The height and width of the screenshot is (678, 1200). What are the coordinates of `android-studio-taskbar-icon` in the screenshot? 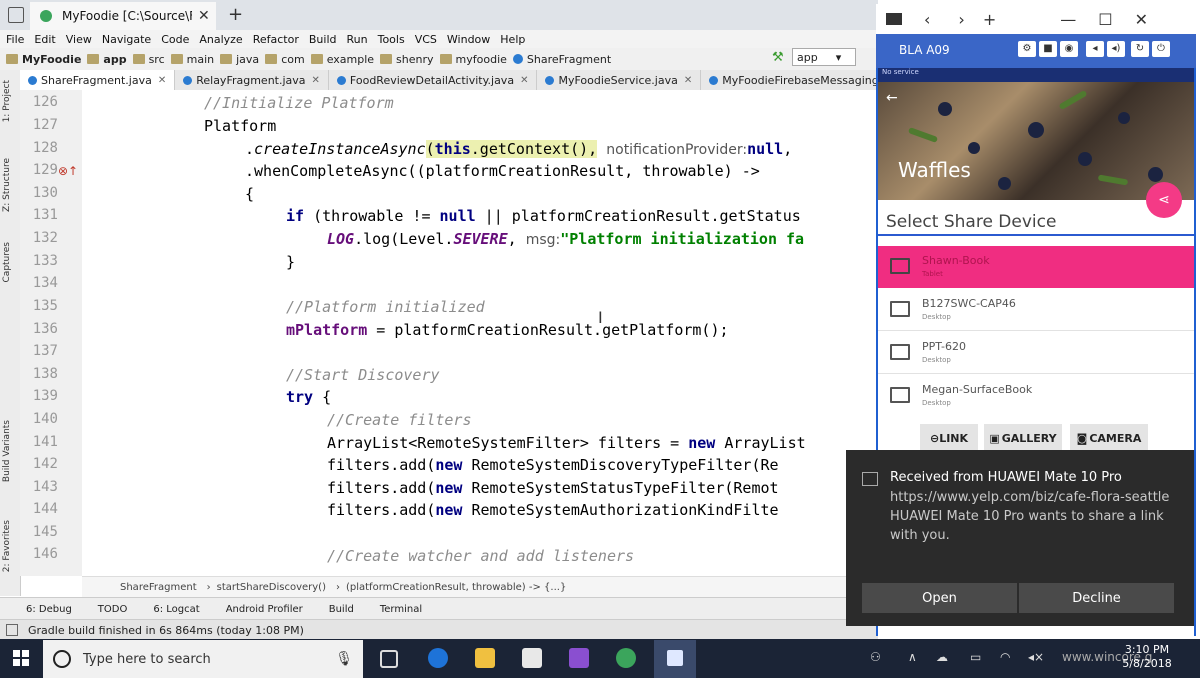 It's located at (626, 658).